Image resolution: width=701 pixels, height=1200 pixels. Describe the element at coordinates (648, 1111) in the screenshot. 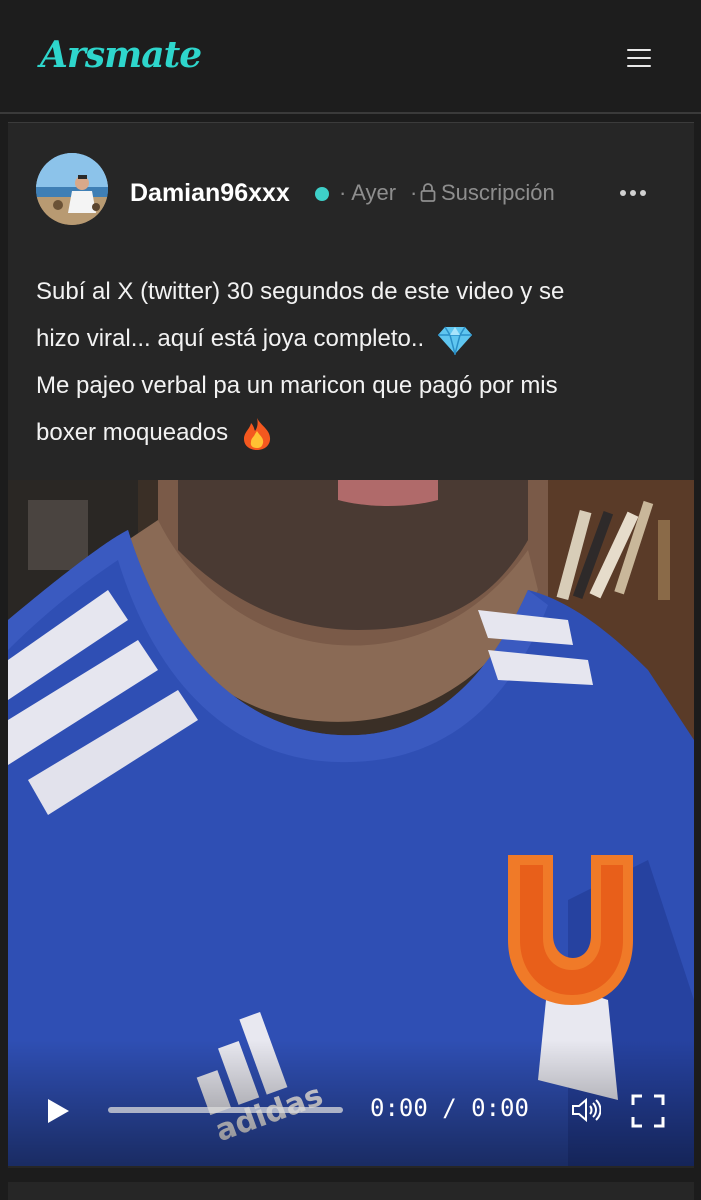

I see `fullscreen-icon` at that location.